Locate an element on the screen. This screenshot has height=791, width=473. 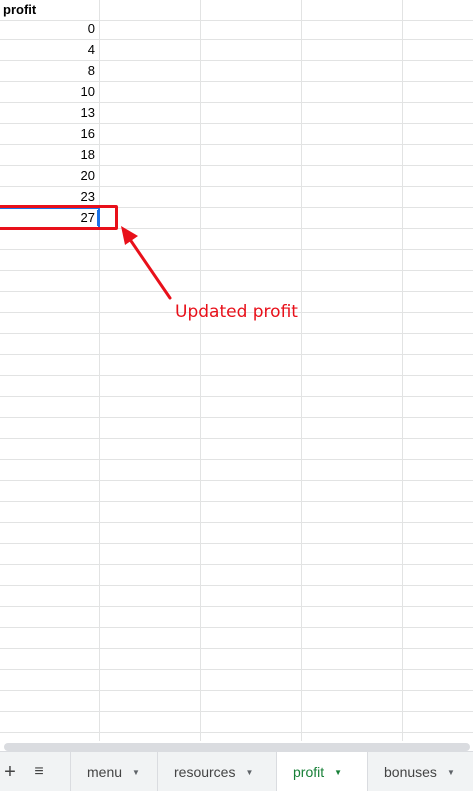
horizontal-scrollbar is located at coordinates (236, 746).